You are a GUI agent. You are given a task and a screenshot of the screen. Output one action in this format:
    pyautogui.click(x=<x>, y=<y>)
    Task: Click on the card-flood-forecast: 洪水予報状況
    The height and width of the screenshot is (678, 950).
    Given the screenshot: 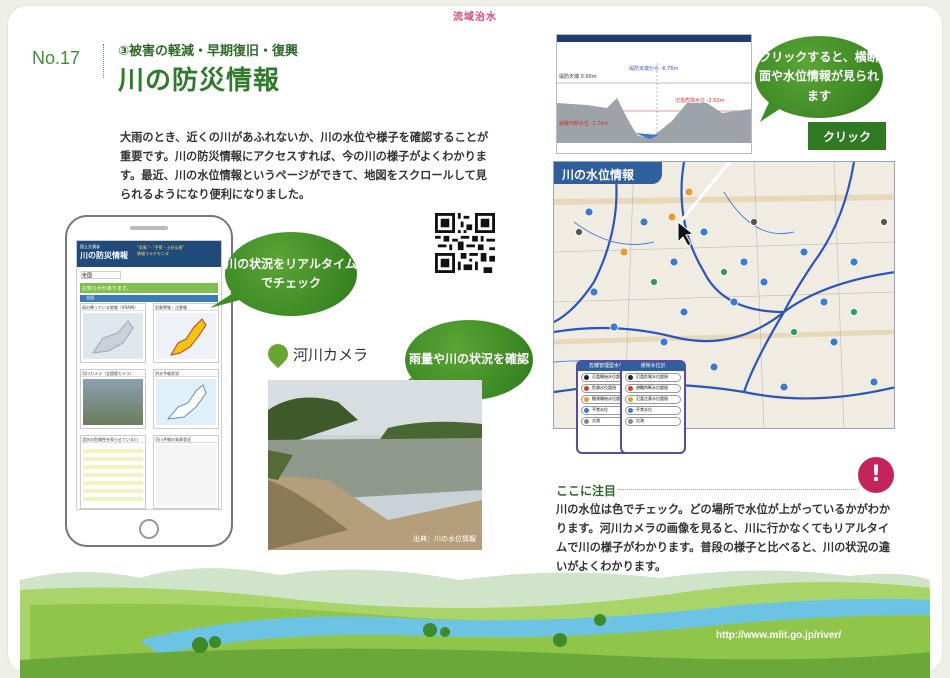 What is the action you would take?
    pyautogui.click(x=186, y=399)
    